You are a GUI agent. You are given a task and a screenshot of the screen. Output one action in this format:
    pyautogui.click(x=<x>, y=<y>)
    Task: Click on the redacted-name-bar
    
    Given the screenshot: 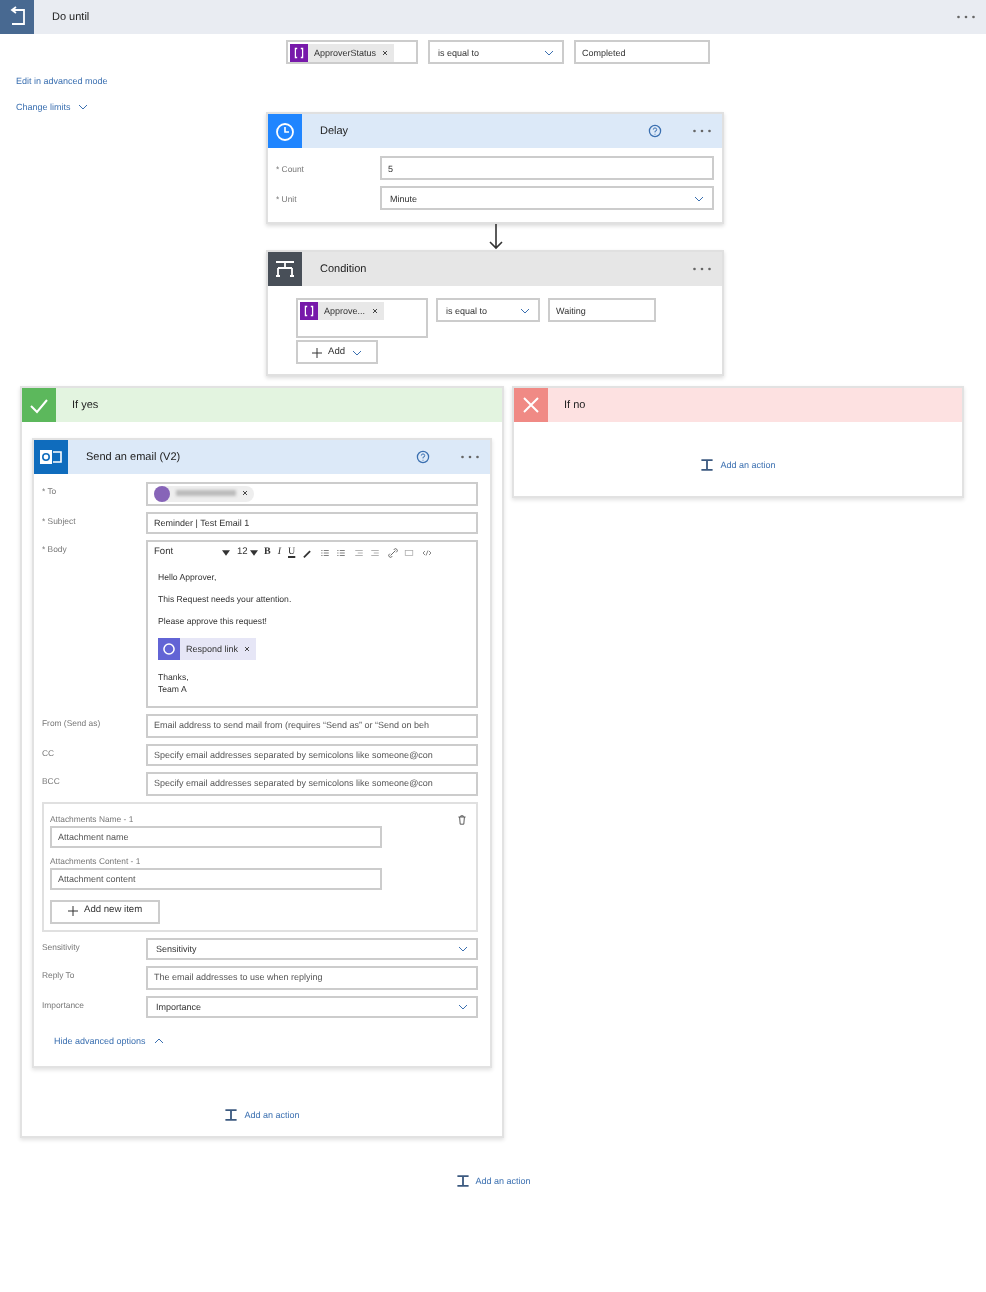 What is the action you would take?
    pyautogui.click(x=206, y=493)
    